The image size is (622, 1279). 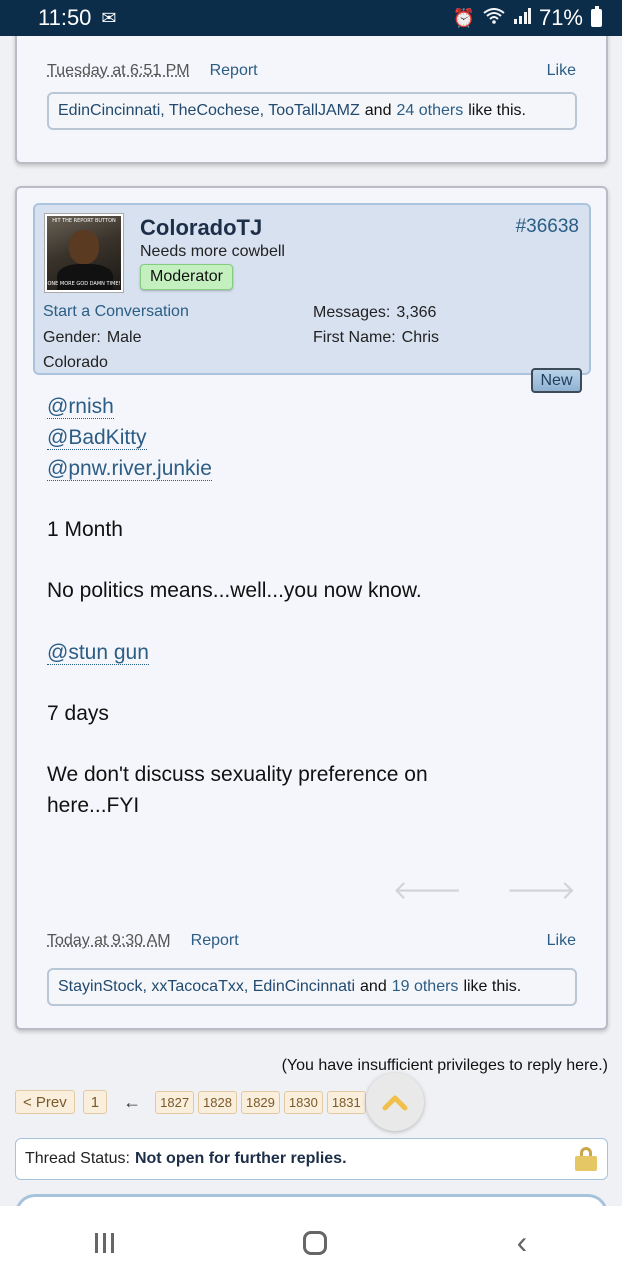 What do you see at coordinates (85, 529) in the screenshot?
I see `post-text-line: 1 Month` at bounding box center [85, 529].